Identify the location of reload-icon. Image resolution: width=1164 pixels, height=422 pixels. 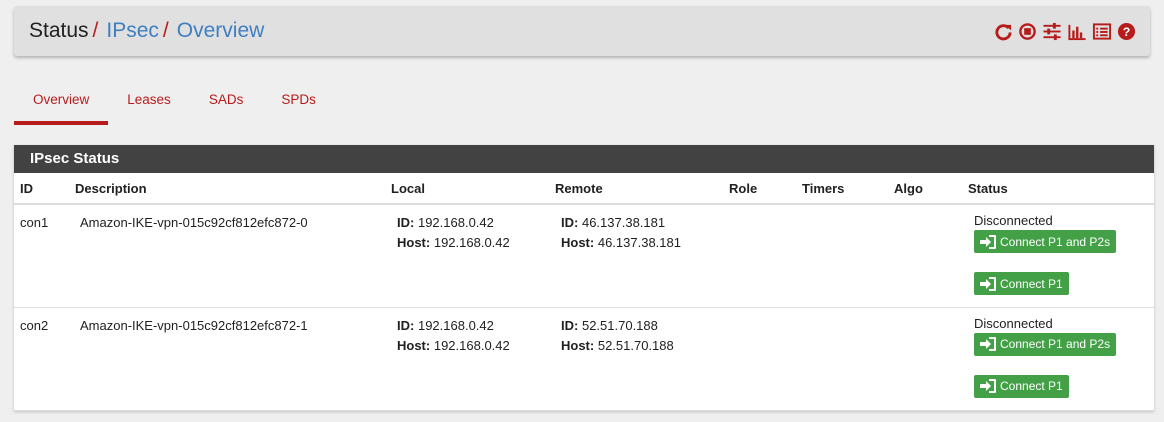
(1003, 31).